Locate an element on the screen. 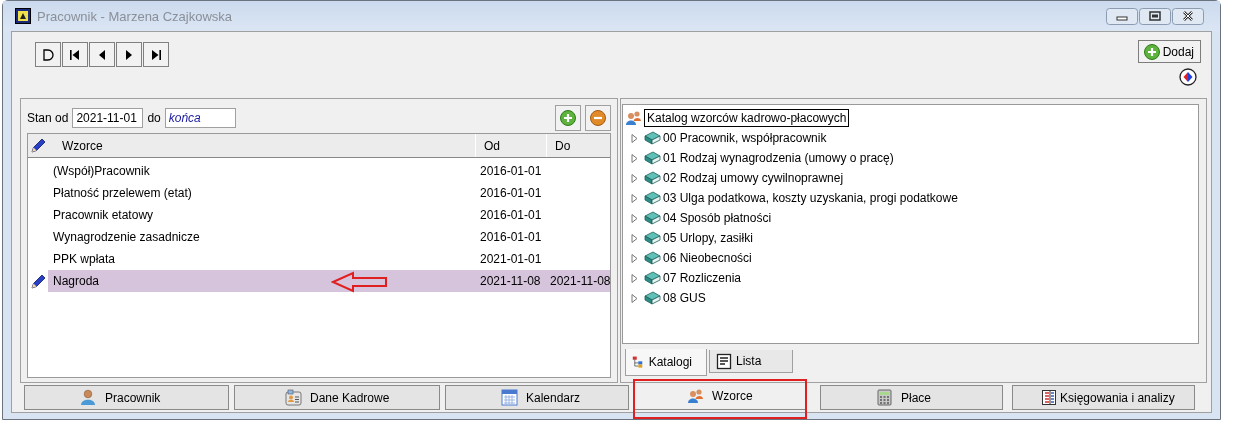 Image resolution: width=1258 pixels, height=434 pixels. tree-item: 07 Rozliczenia is located at coordinates (702, 278).